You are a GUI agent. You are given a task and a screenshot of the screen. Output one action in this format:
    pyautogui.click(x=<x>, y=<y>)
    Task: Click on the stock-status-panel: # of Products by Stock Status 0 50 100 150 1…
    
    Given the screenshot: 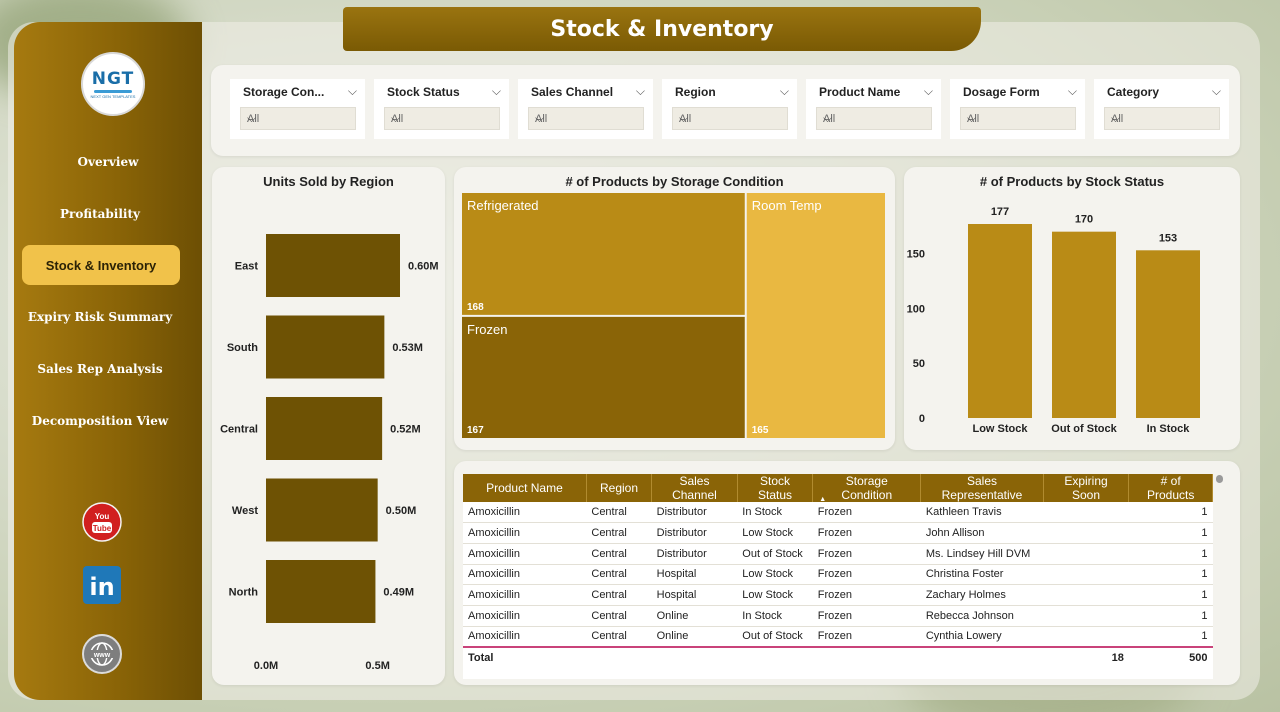 What is the action you would take?
    pyautogui.click(x=1072, y=308)
    